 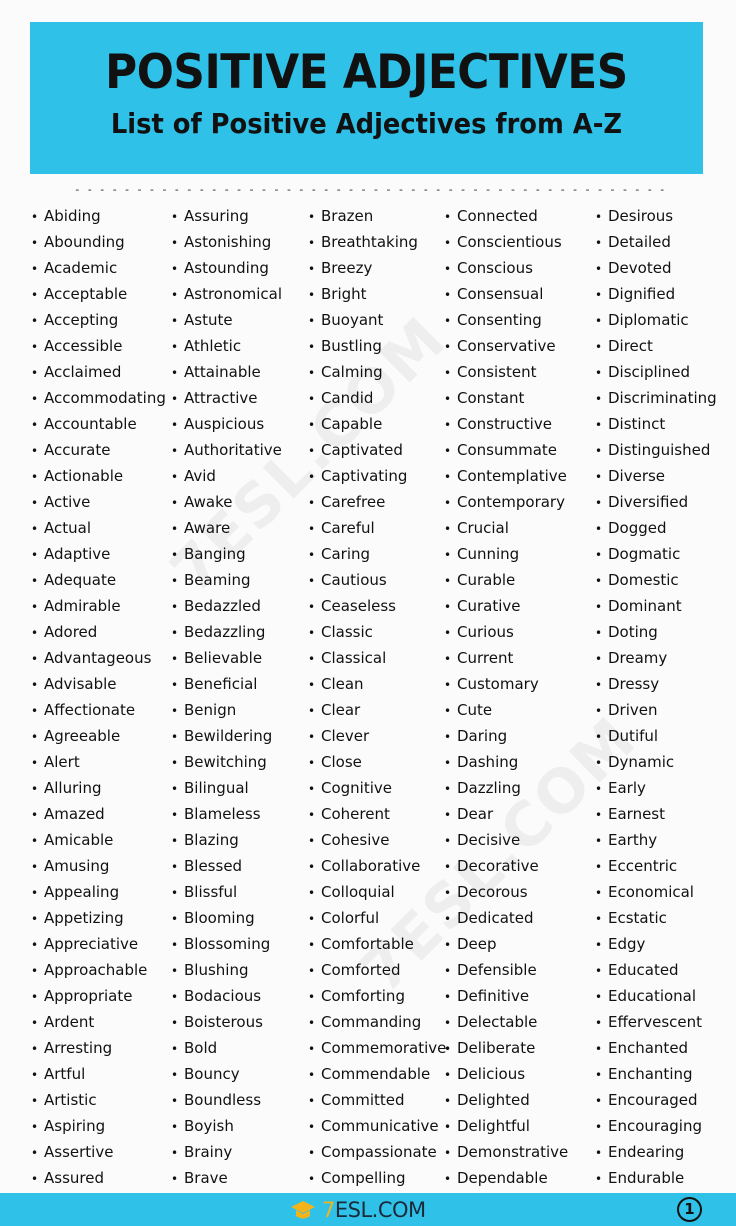 I want to click on list-item: • Defensible, so click(x=506, y=970).